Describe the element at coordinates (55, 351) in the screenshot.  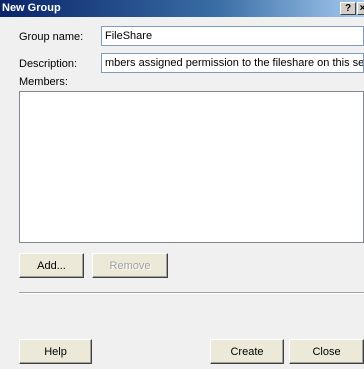
I see `help-button: Help` at that location.